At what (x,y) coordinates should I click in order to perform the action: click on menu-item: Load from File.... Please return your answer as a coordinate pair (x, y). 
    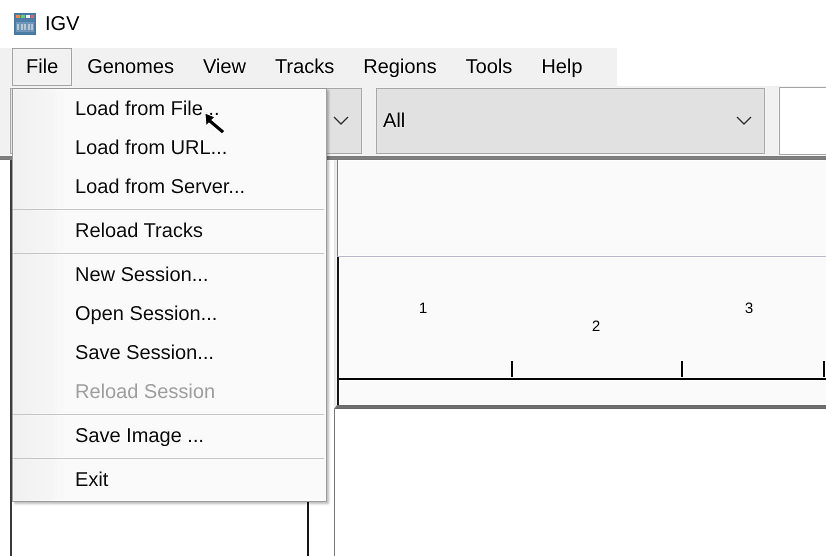
    Looking at the image, I should click on (169, 109).